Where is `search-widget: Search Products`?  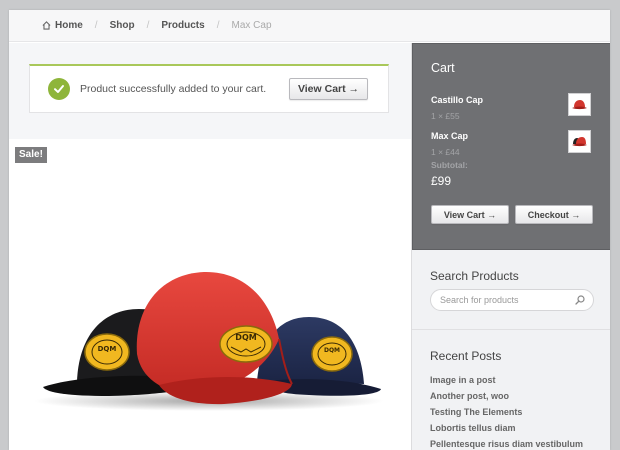
search-widget: Search Products is located at coordinates (511, 290).